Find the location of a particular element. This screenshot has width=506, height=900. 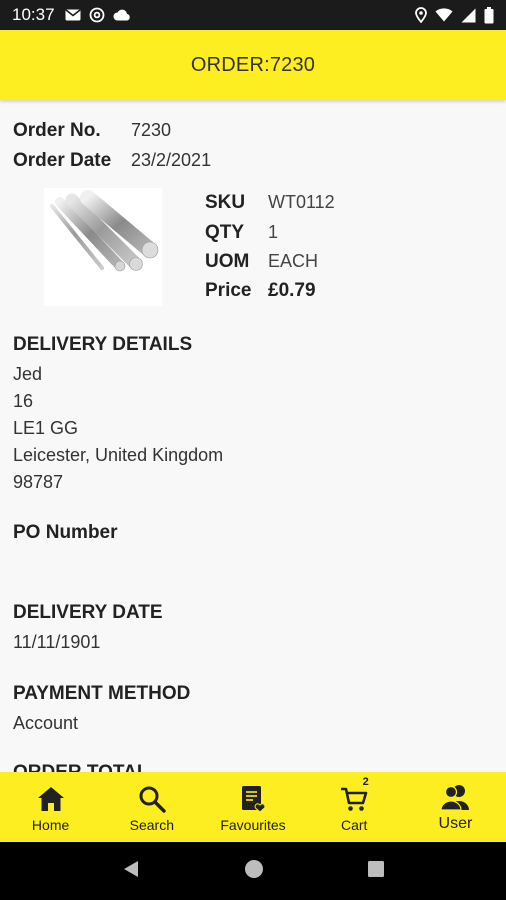

qty-value: 1 is located at coordinates (273, 232).